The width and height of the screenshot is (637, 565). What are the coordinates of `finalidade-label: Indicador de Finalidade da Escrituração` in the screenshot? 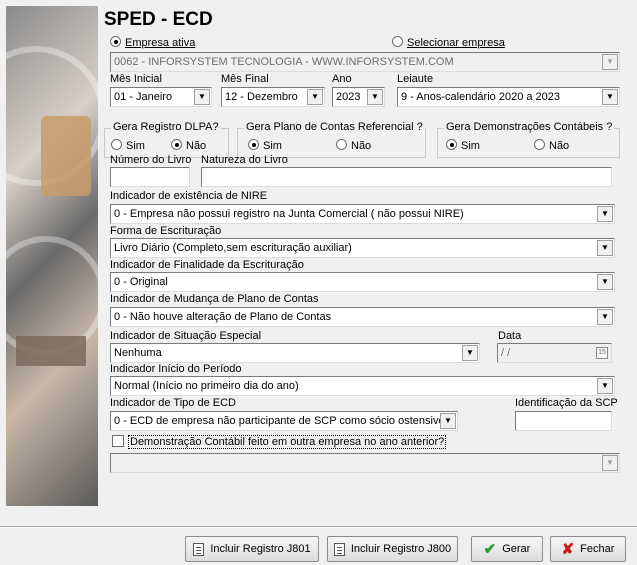 It's located at (207, 265).